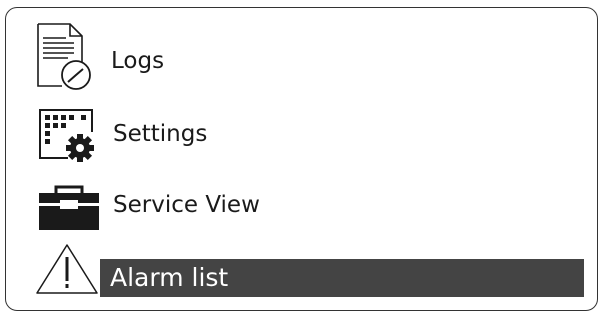 This screenshot has width=603, height=316. I want to click on menu-item-settings-label: Settings, so click(160, 134).